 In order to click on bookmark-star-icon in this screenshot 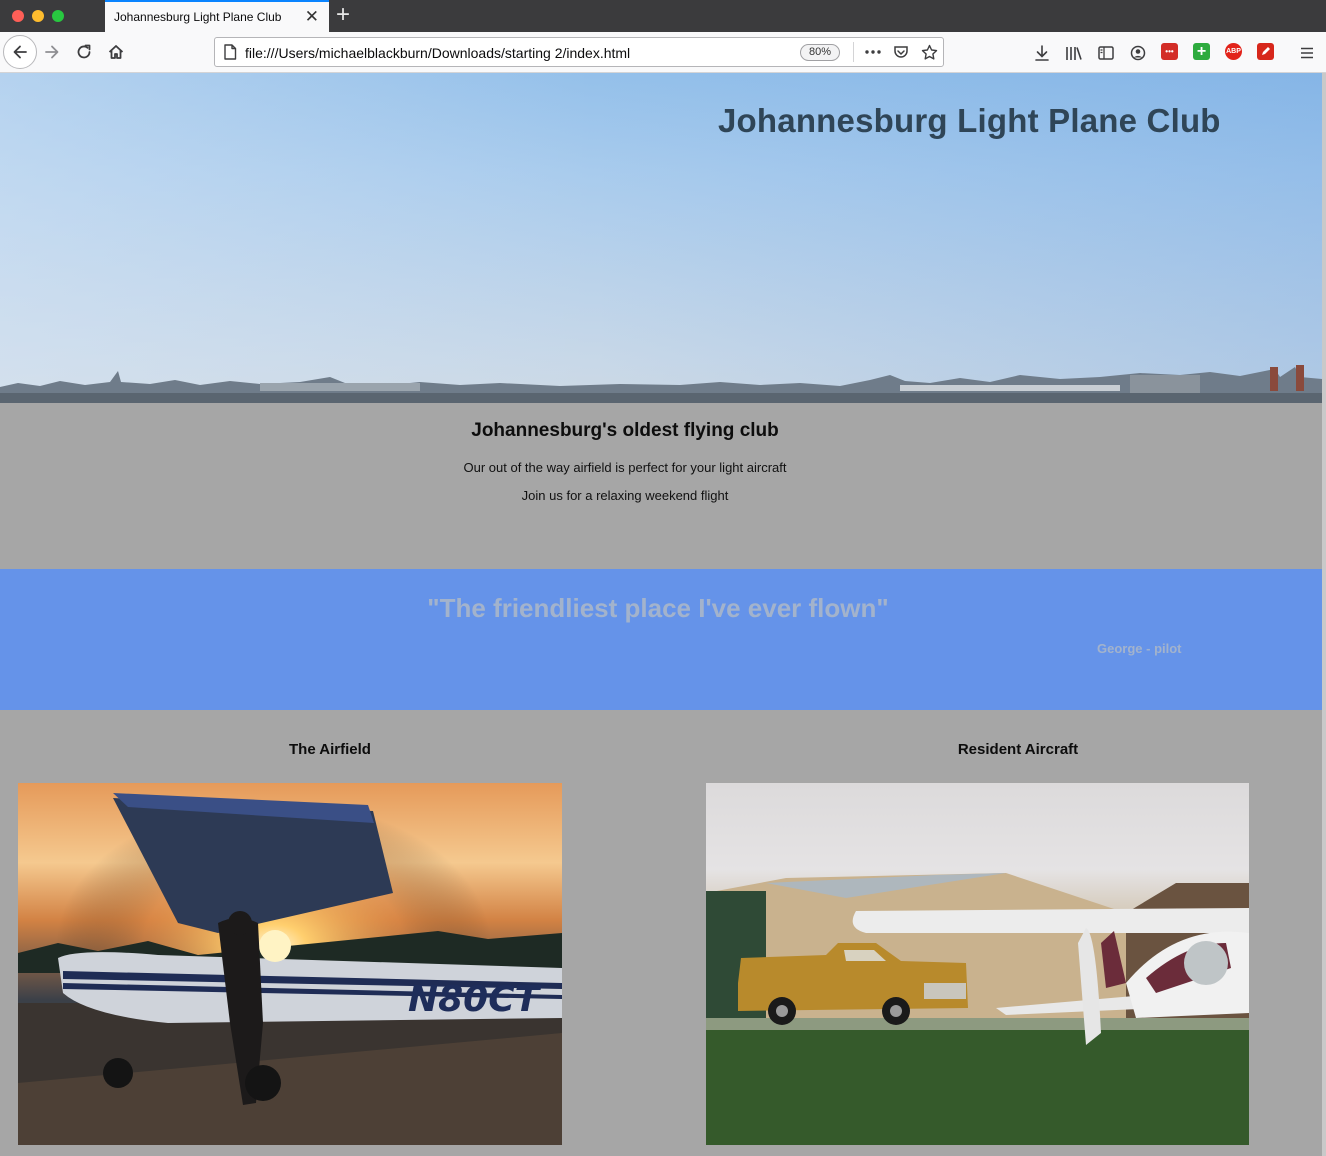, I will do `click(929, 52)`.